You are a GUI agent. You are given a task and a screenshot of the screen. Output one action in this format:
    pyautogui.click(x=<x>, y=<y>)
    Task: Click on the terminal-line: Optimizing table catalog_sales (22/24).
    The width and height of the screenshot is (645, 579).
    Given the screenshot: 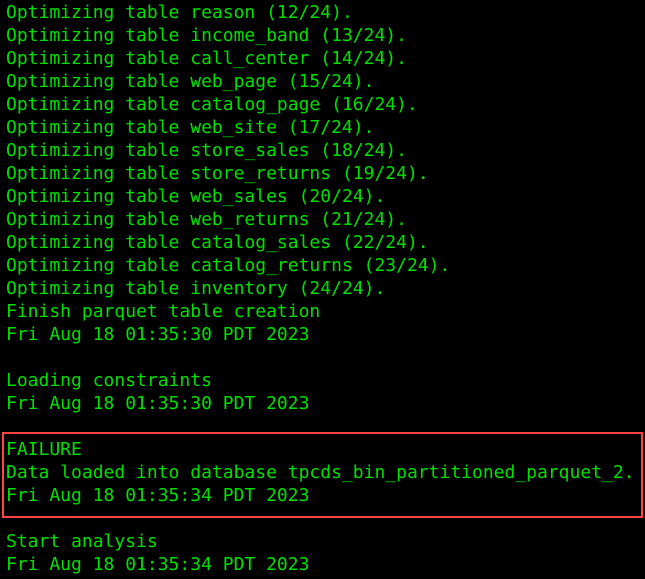 What is the action you would take?
    pyautogui.click(x=217, y=242)
    